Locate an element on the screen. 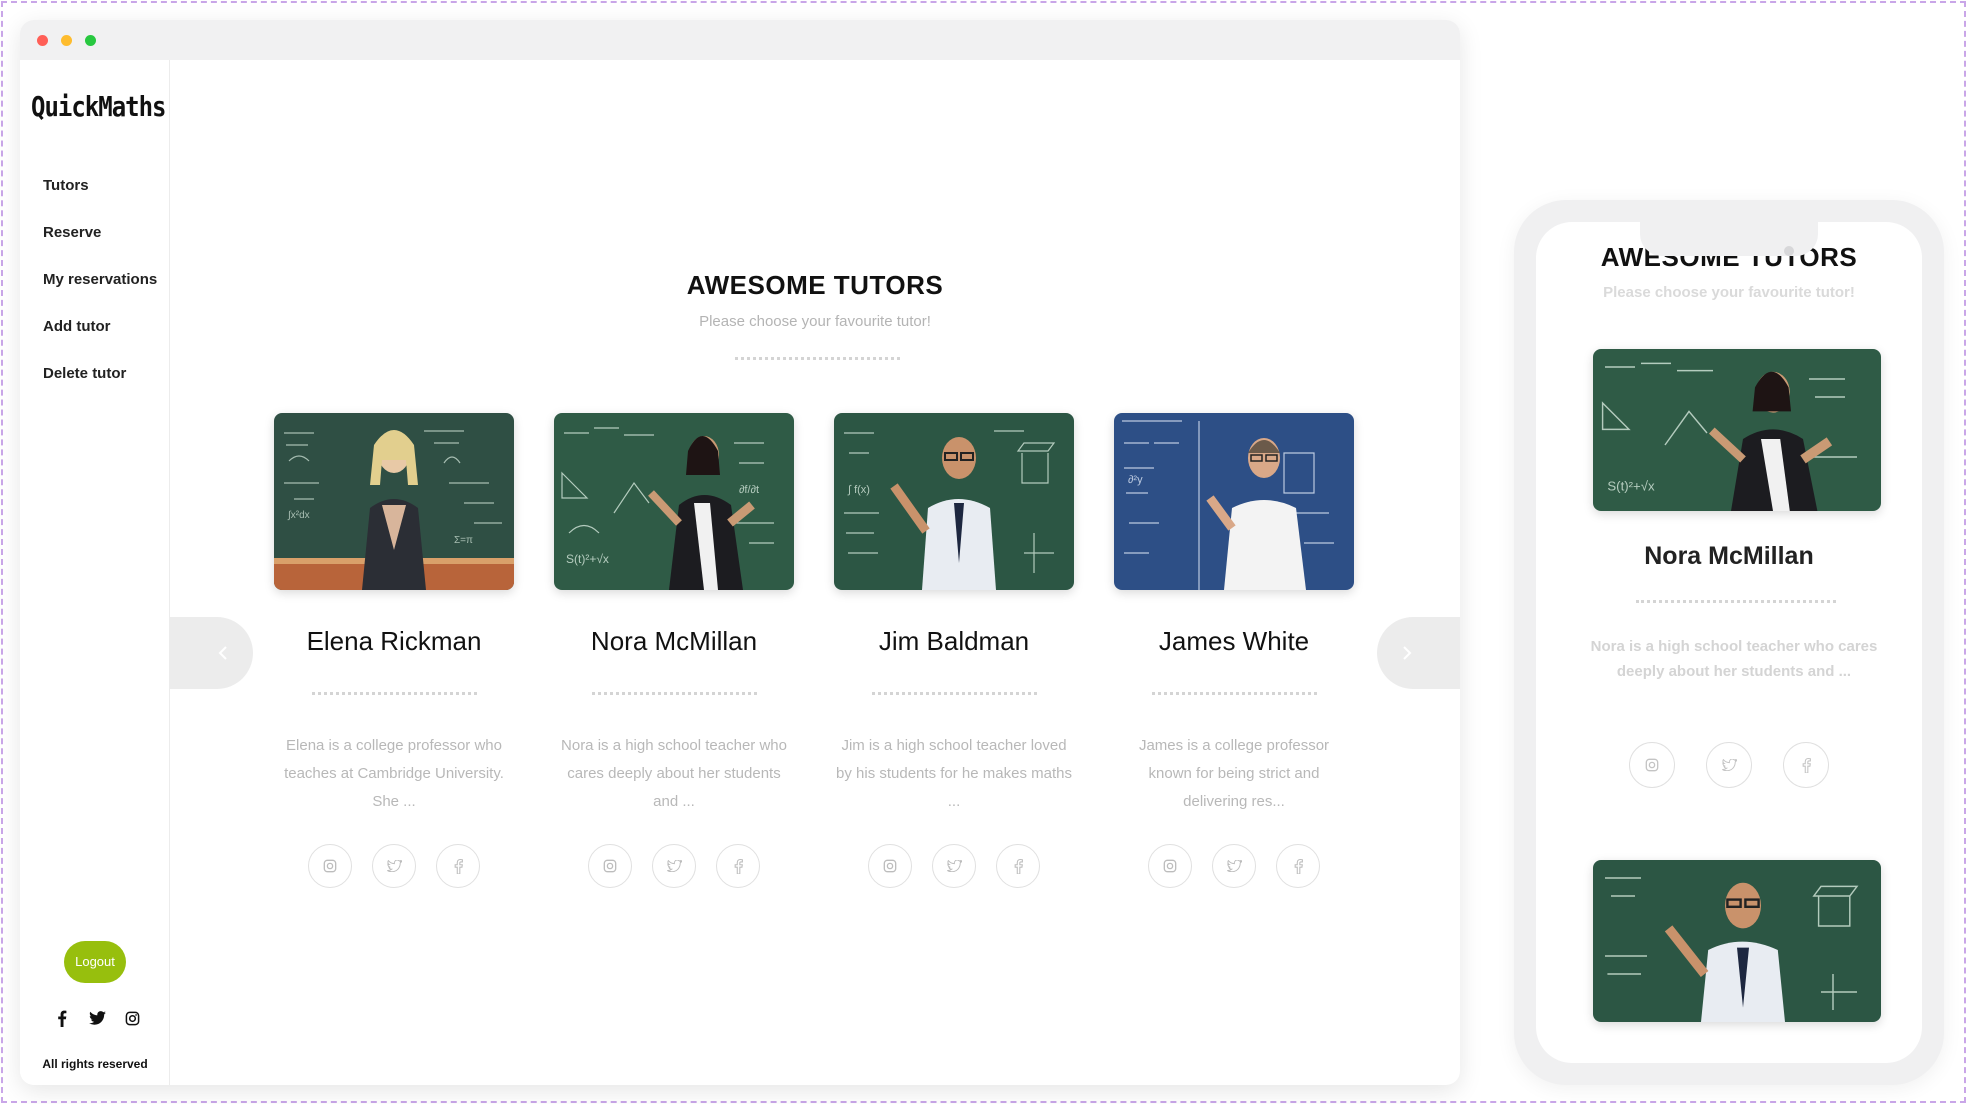  svg-text: ∫ f(x) is located at coordinates (858, 490).